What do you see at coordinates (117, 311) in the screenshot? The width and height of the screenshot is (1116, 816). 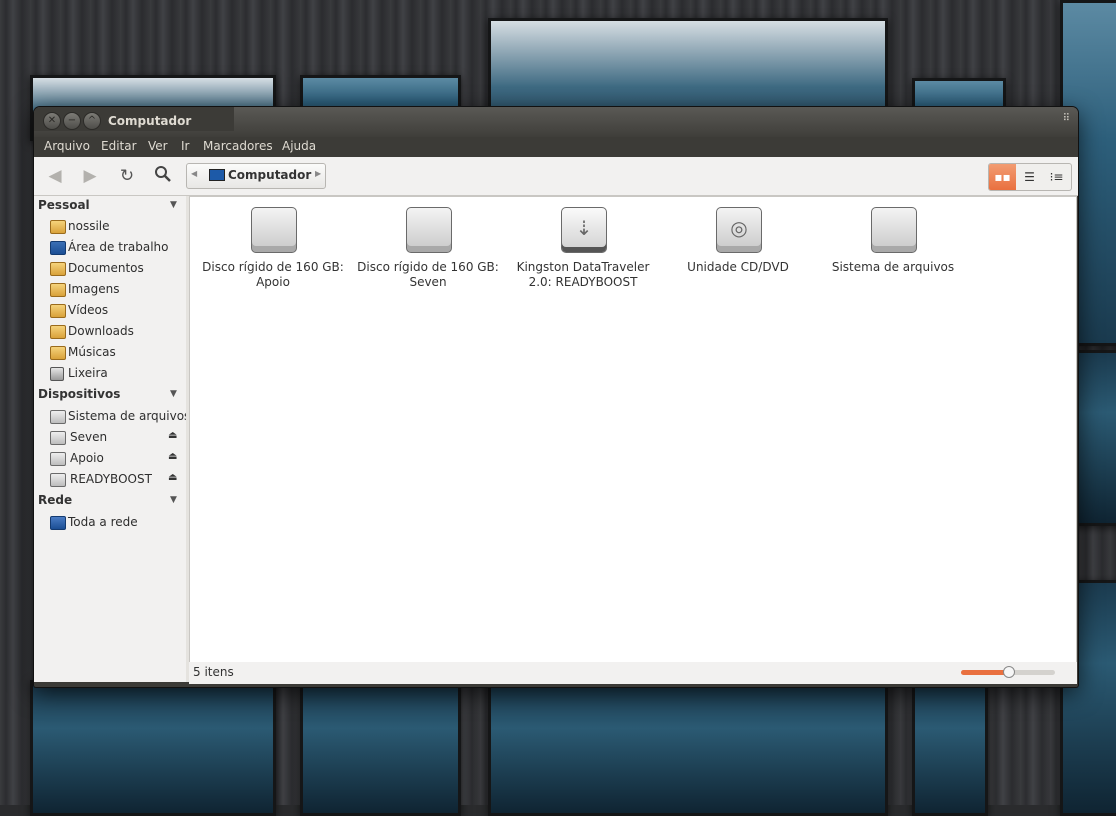 I see `sidebar-item-videos: Vídeos` at bounding box center [117, 311].